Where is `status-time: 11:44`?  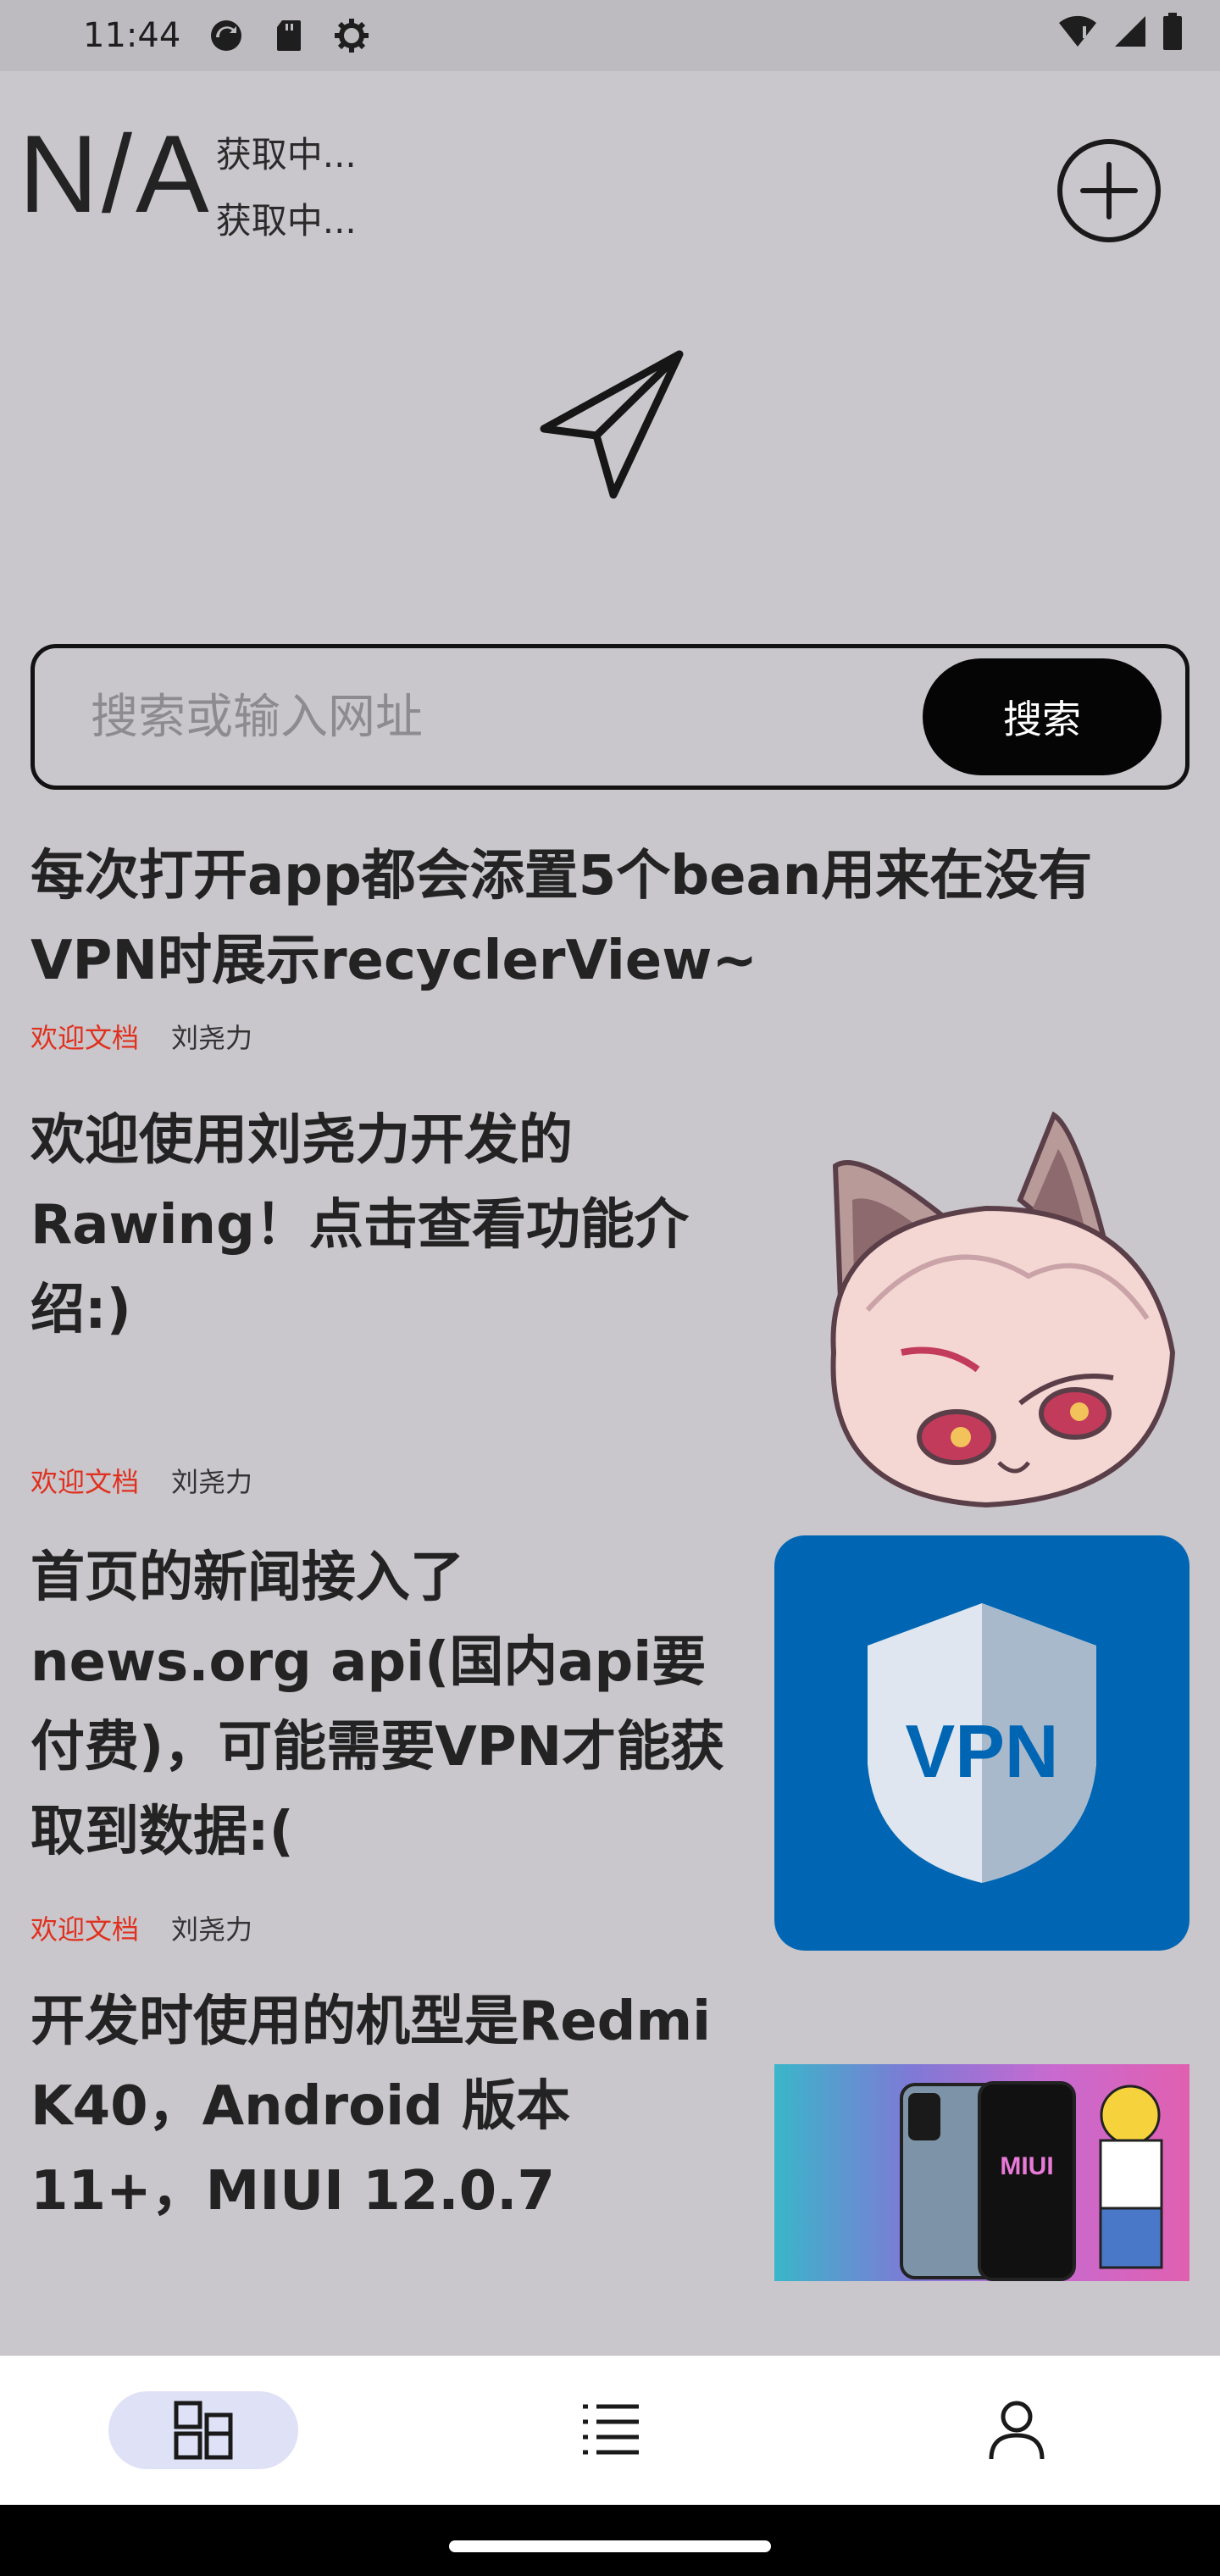
status-time: 11:44 is located at coordinates (132, 35).